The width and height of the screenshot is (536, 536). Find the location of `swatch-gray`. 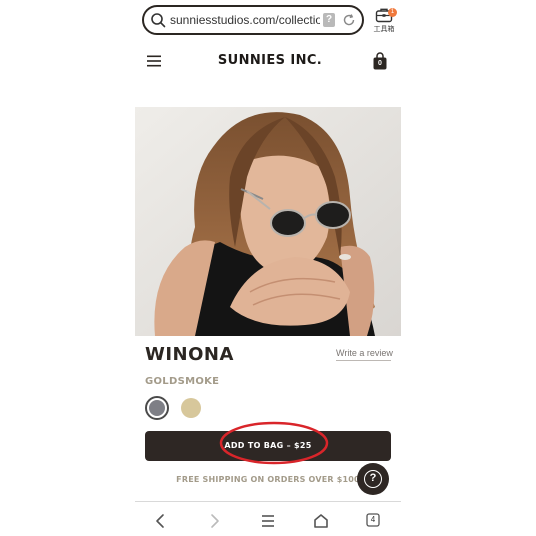

swatch-gray is located at coordinates (157, 408).